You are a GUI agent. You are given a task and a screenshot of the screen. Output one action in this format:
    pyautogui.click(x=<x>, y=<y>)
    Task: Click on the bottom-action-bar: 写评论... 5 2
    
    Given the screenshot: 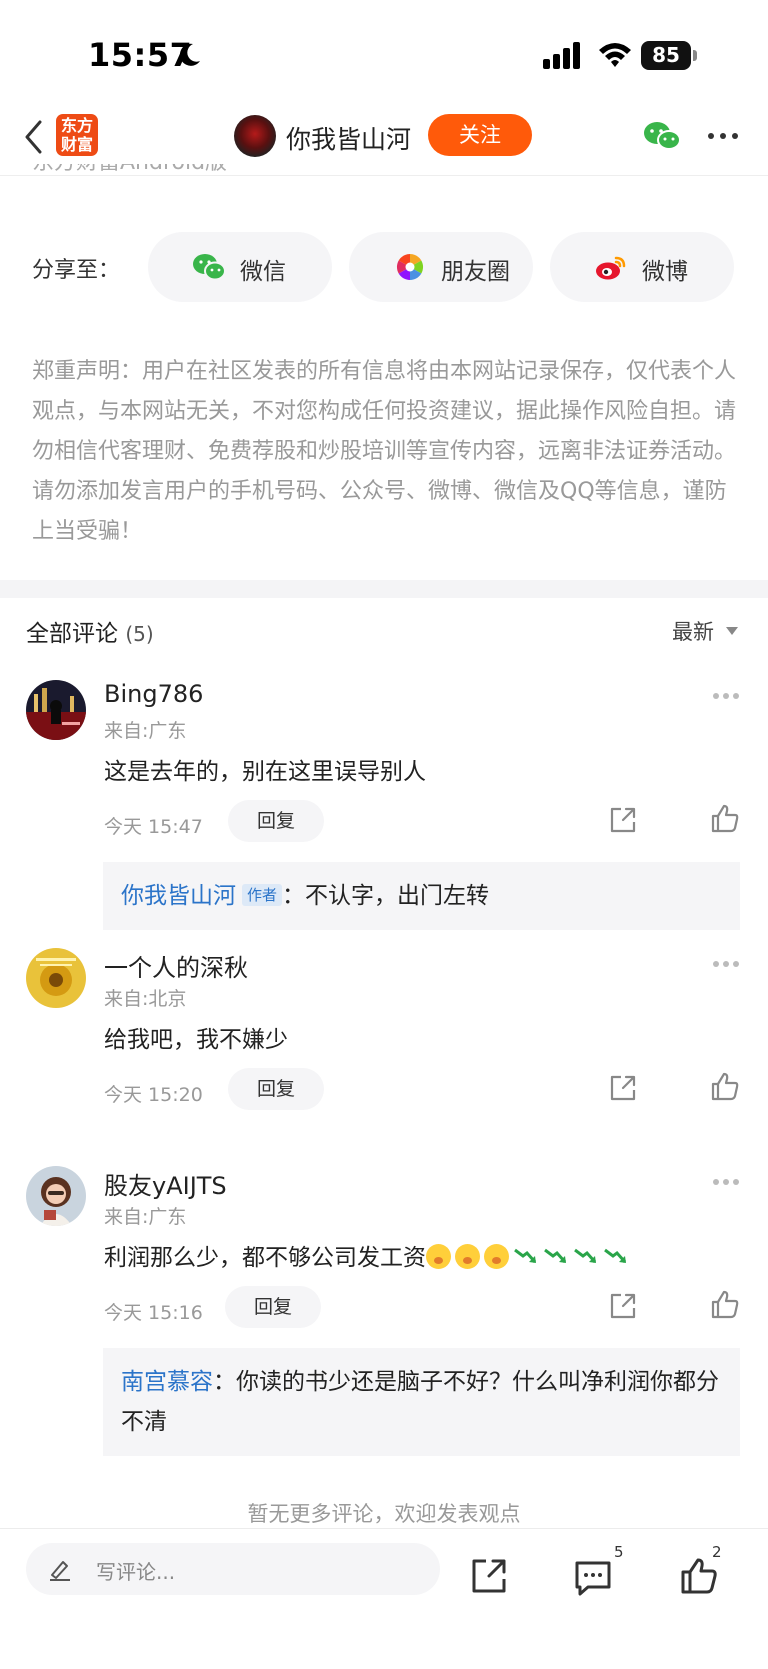 What is the action you would take?
    pyautogui.click(x=384, y=1598)
    